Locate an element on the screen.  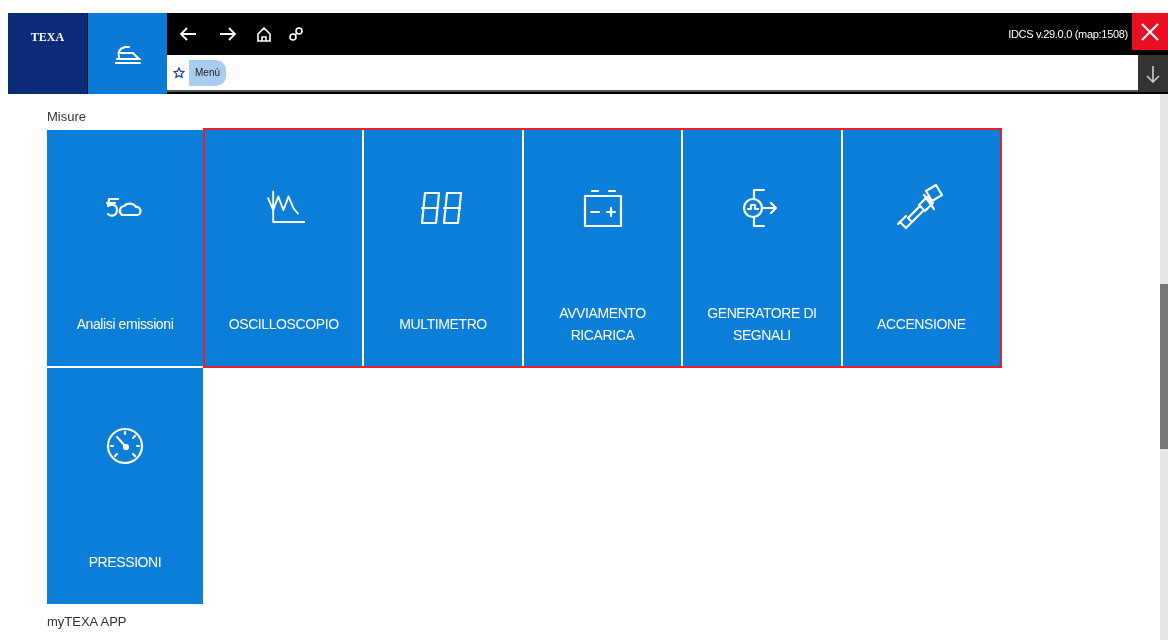
menu-tile: PRESSIONI is located at coordinates (125, 486).